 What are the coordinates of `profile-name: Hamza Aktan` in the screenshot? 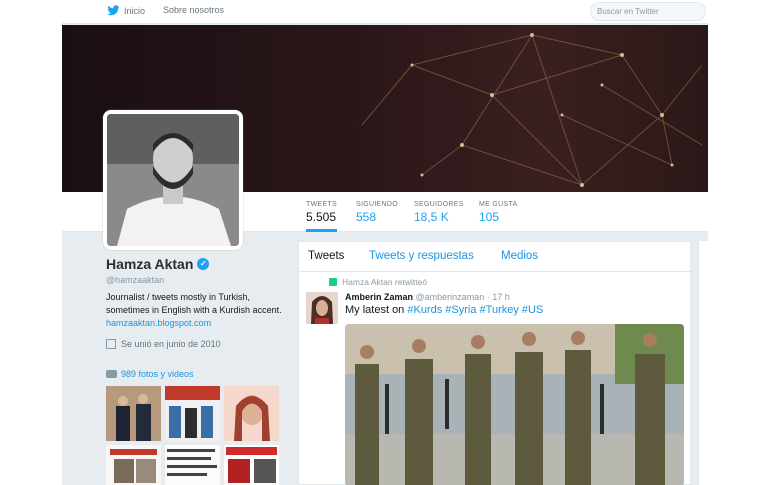 It's located at (149, 264).